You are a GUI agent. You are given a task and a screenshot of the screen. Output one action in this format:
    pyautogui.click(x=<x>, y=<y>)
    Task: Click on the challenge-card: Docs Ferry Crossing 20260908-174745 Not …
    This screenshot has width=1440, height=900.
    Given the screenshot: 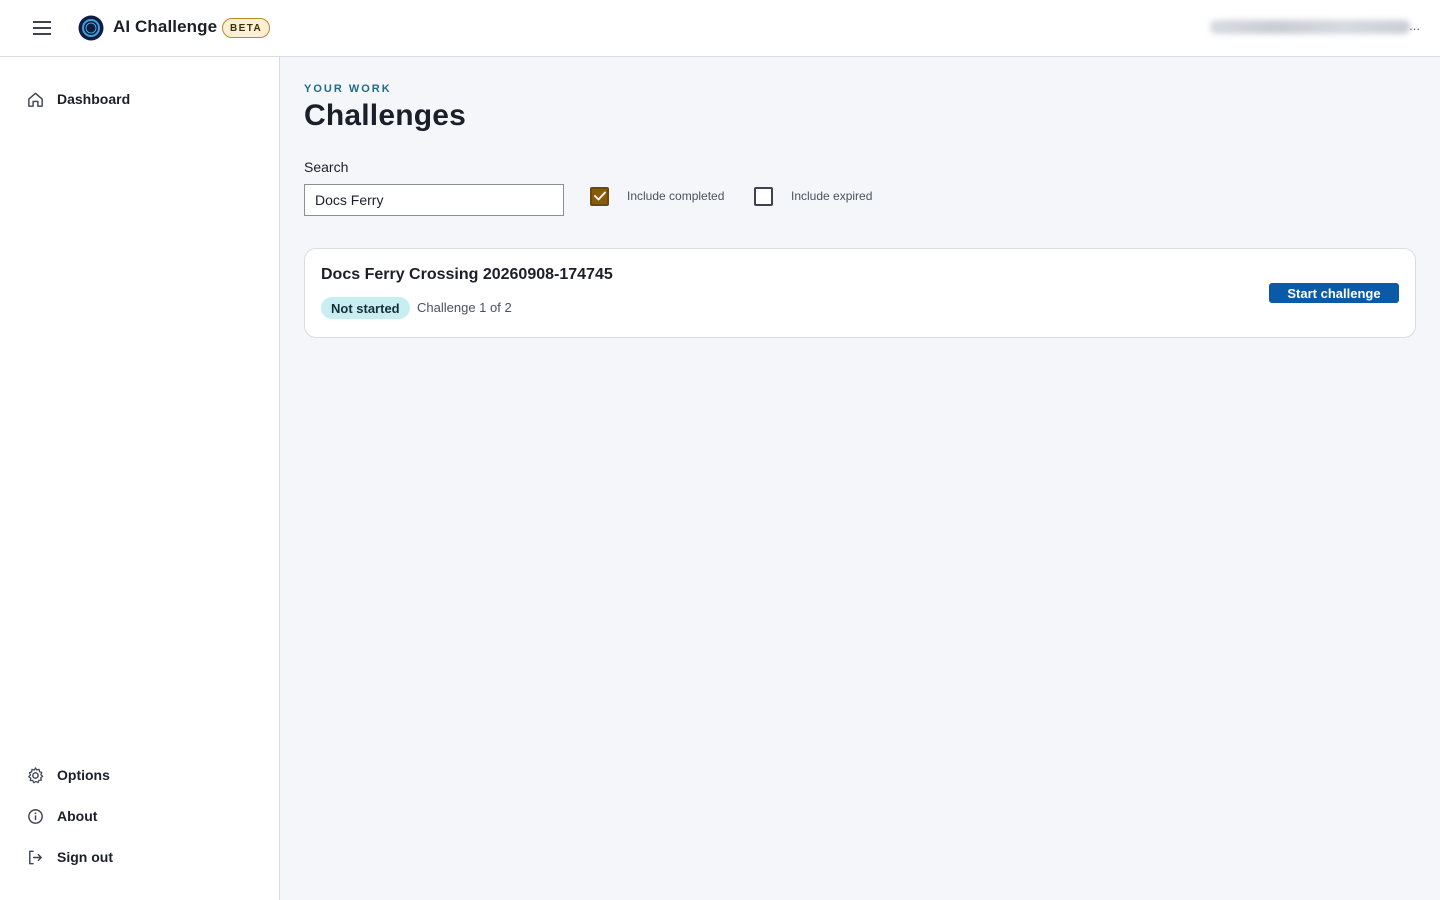 What is the action you would take?
    pyautogui.click(x=860, y=293)
    